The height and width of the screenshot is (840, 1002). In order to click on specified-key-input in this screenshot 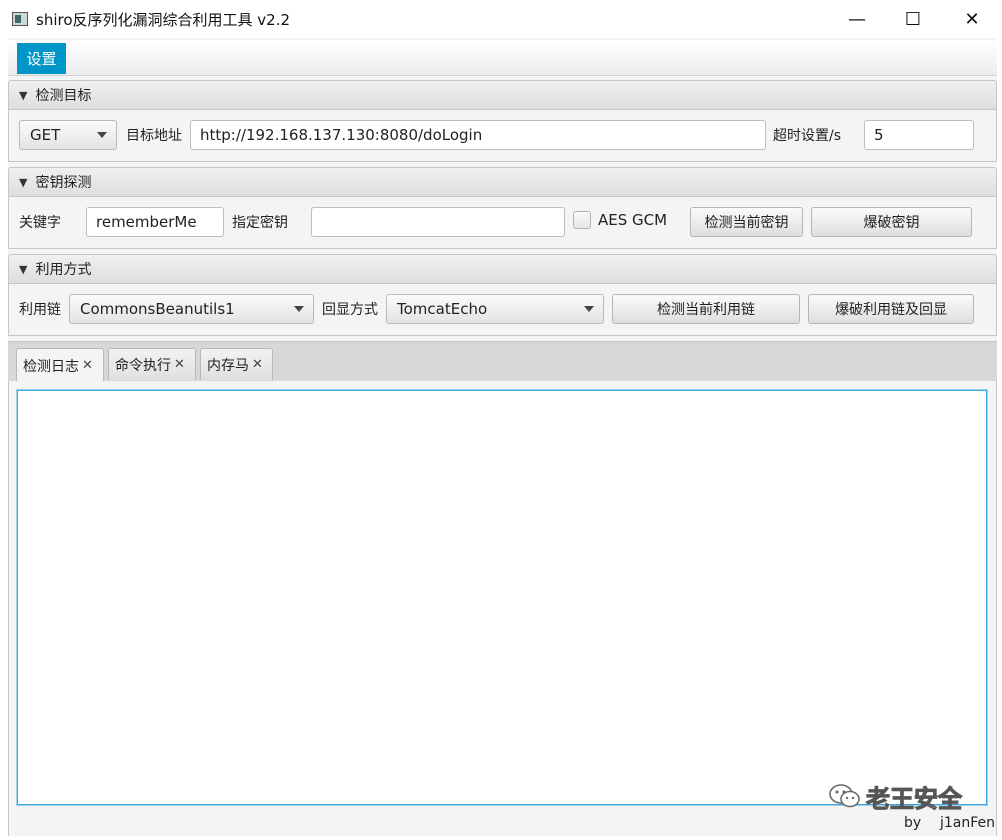, I will do `click(438, 222)`.